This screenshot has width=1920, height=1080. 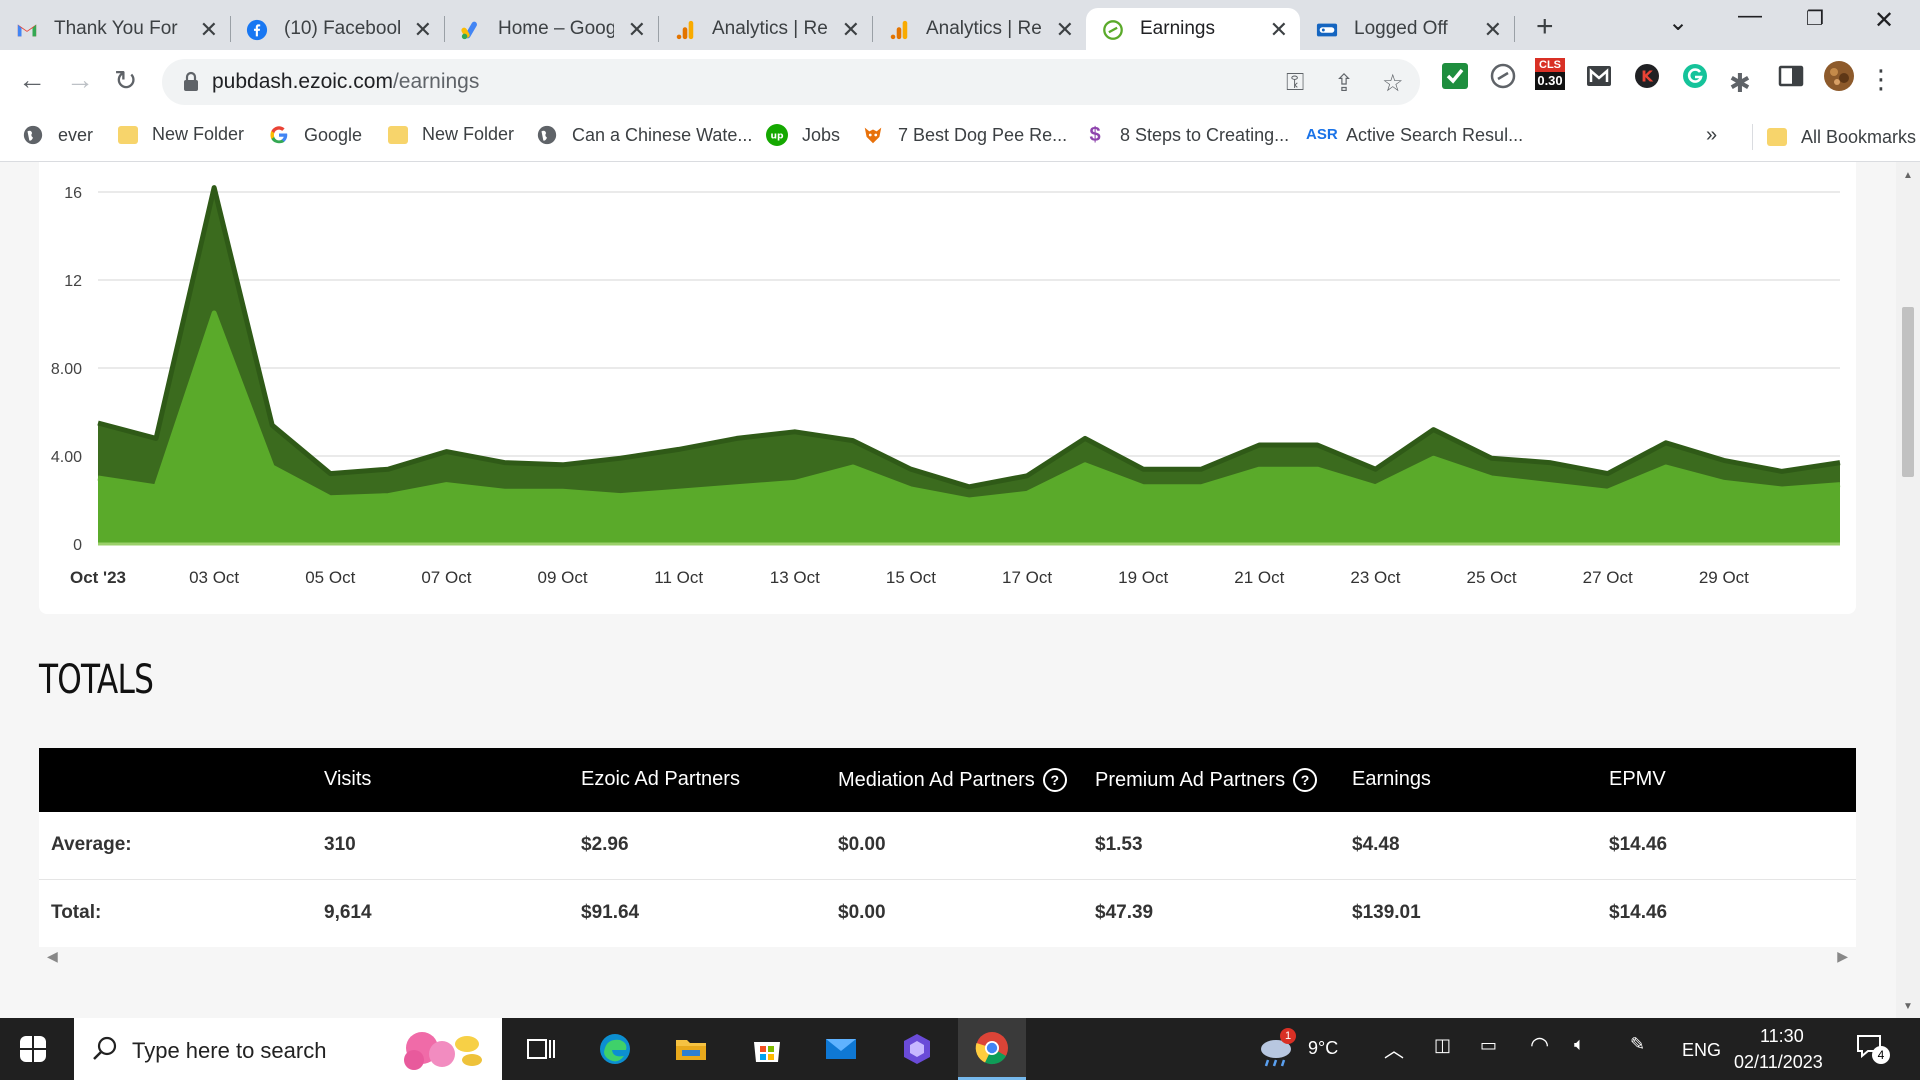 I want to click on scrollbar-thumb, so click(x=1908, y=392).